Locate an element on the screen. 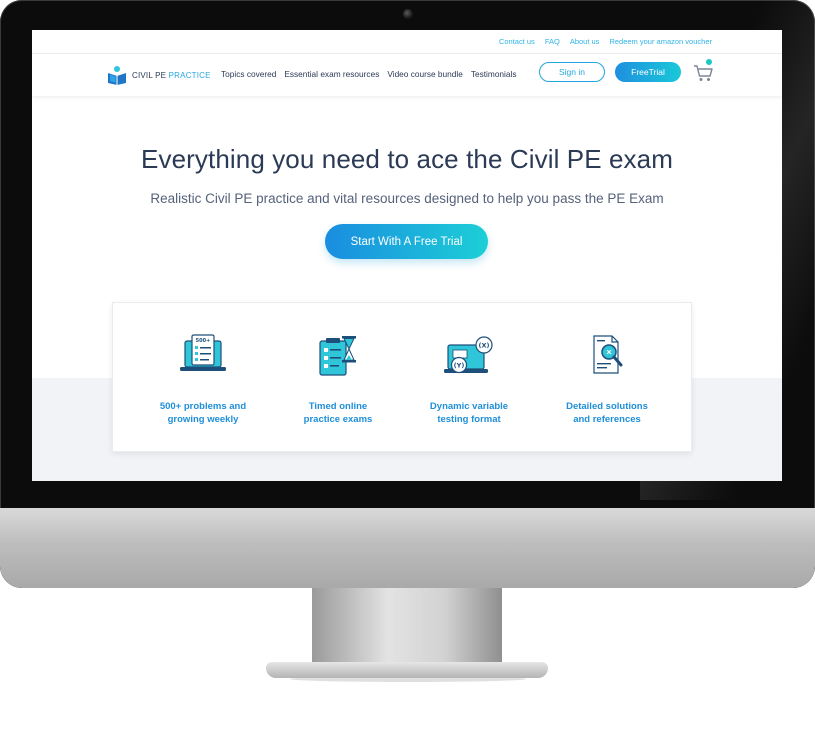 The height and width of the screenshot is (740, 815). feature-problems-label: 500+ problems and growing weekly is located at coordinates (203, 413).